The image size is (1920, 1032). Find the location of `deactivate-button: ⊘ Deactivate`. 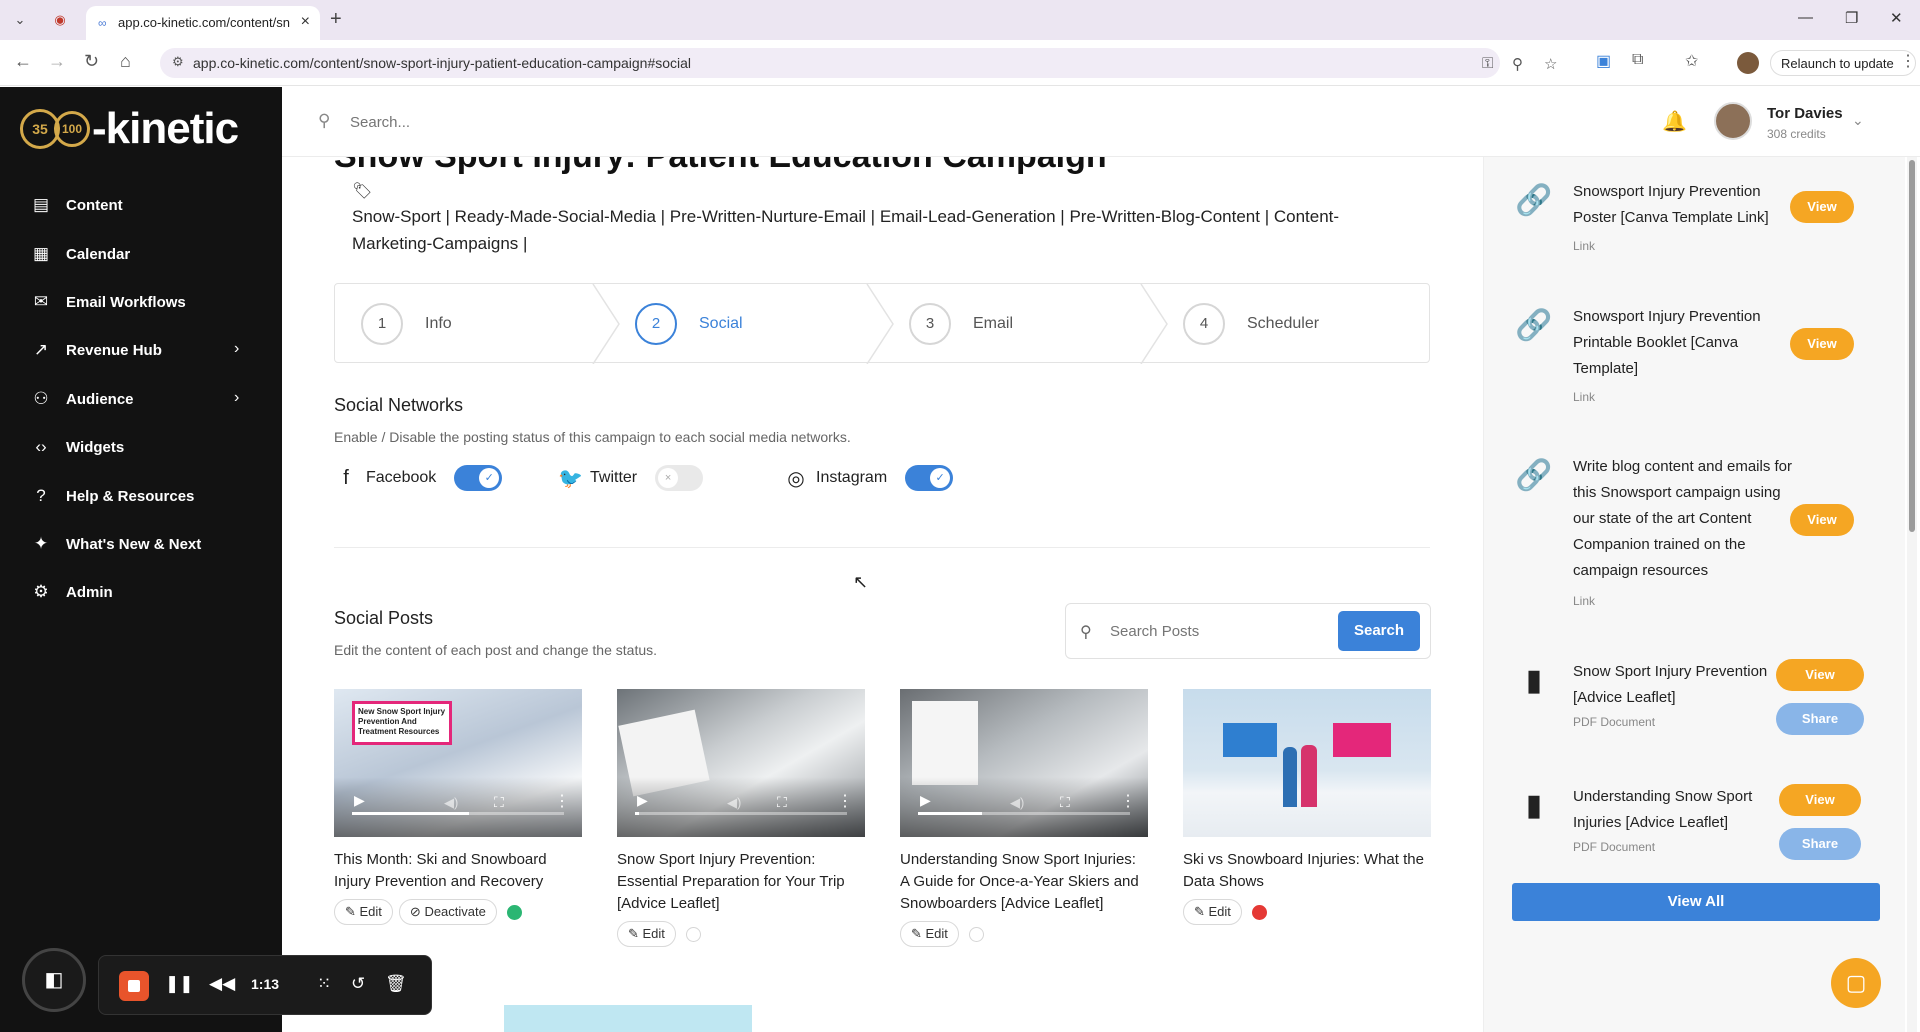

deactivate-button: ⊘ Deactivate is located at coordinates (447, 912).